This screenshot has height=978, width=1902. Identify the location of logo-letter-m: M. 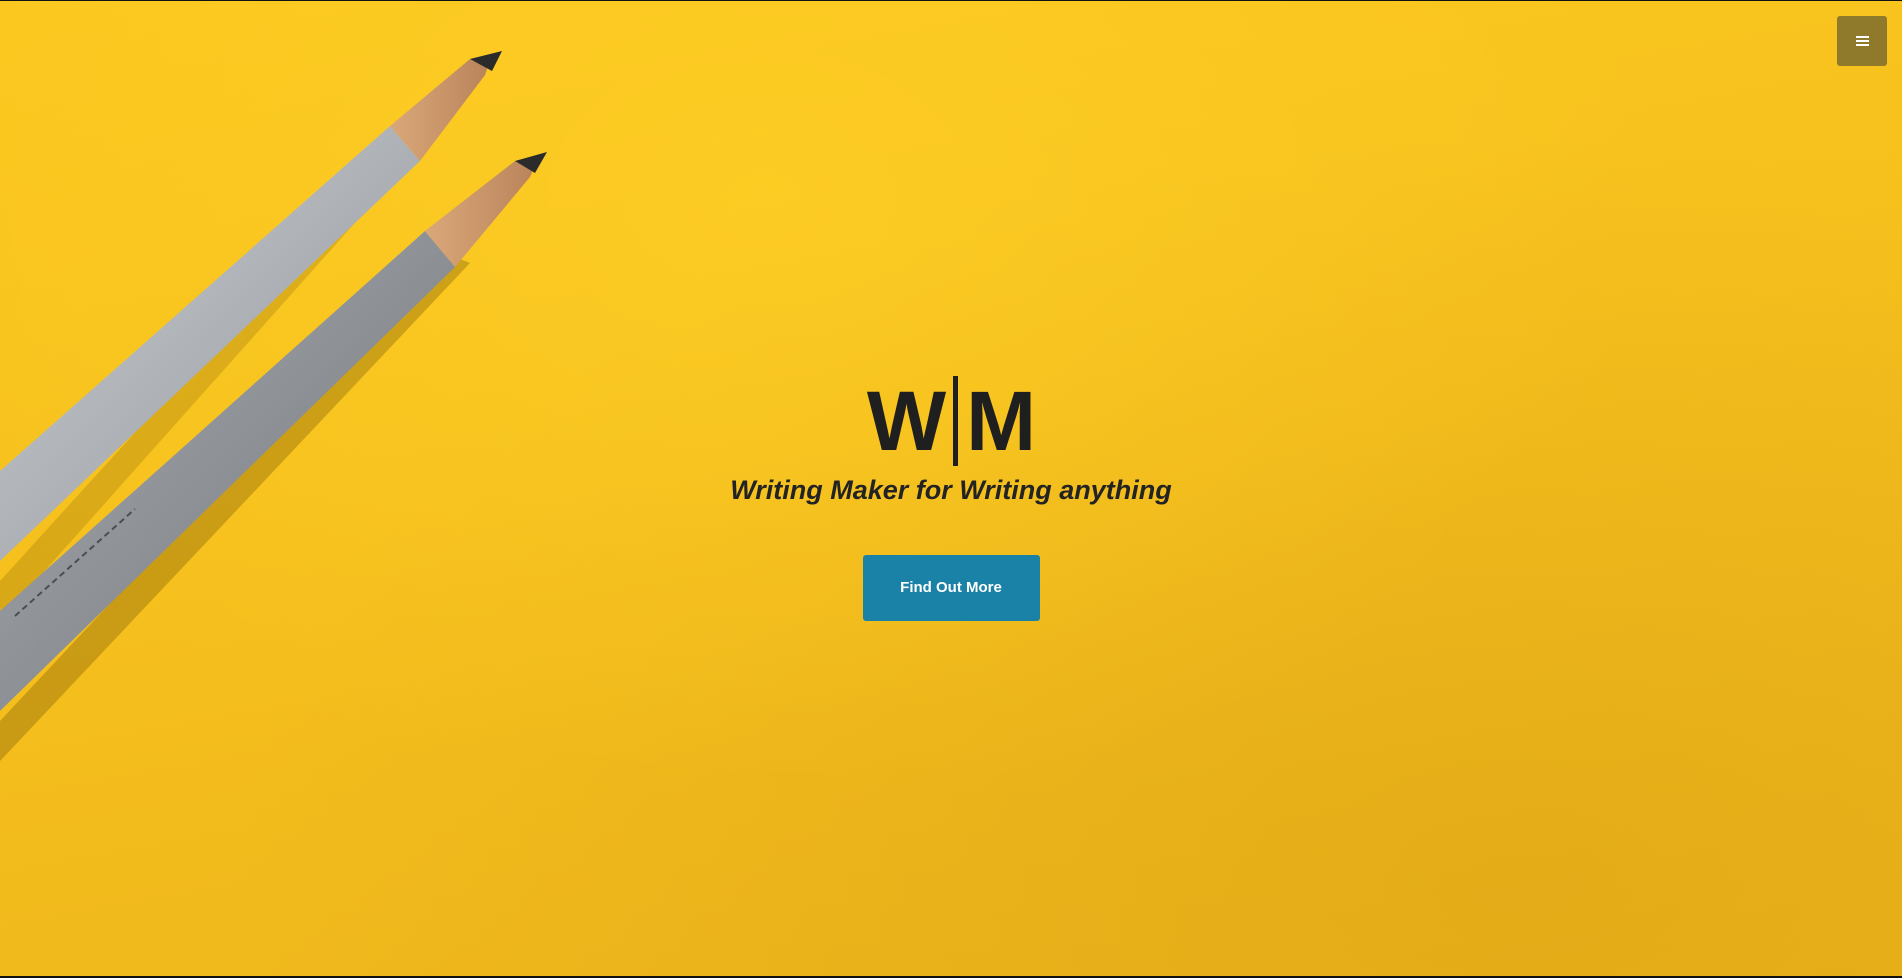
(1001, 420).